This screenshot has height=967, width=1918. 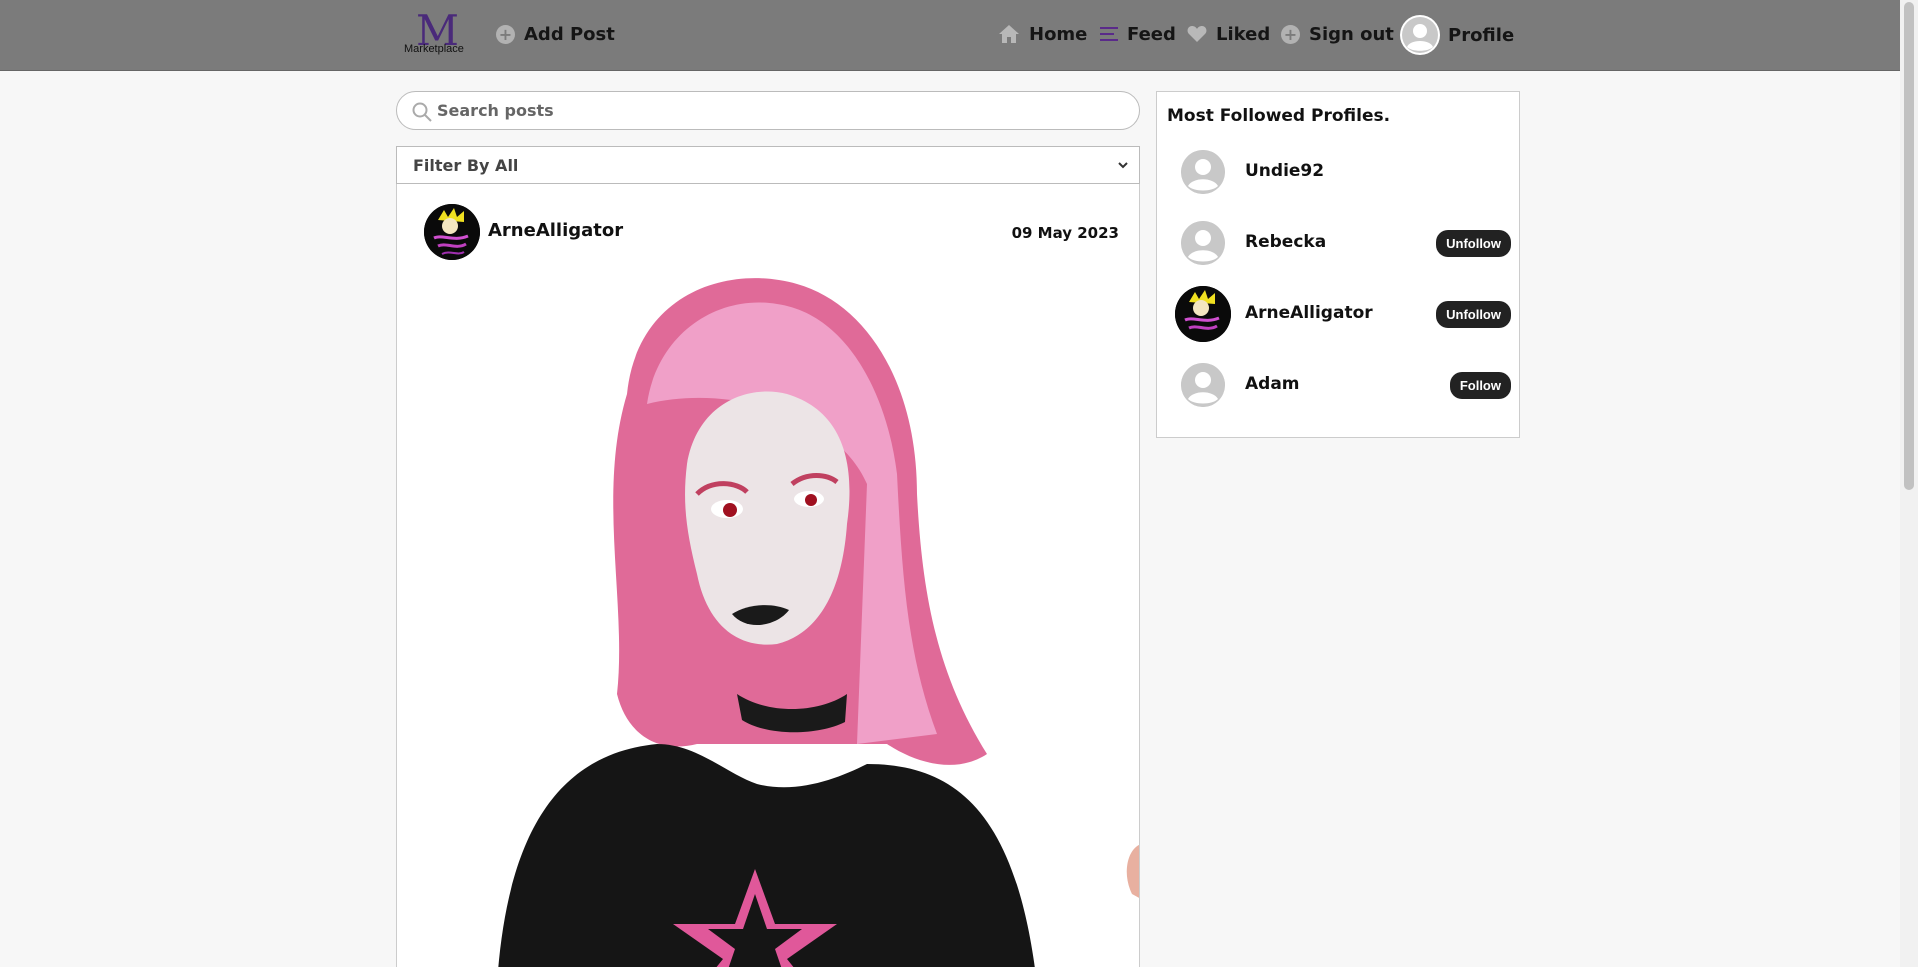 I want to click on home-label: Home, so click(x=1058, y=34).